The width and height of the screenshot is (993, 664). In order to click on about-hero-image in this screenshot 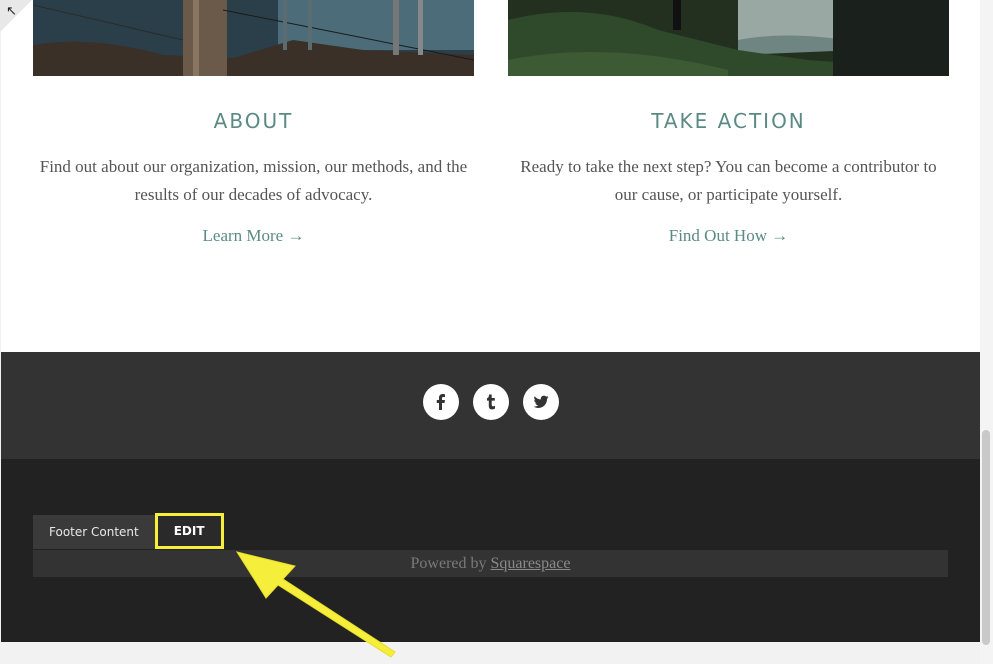, I will do `click(253, 38)`.